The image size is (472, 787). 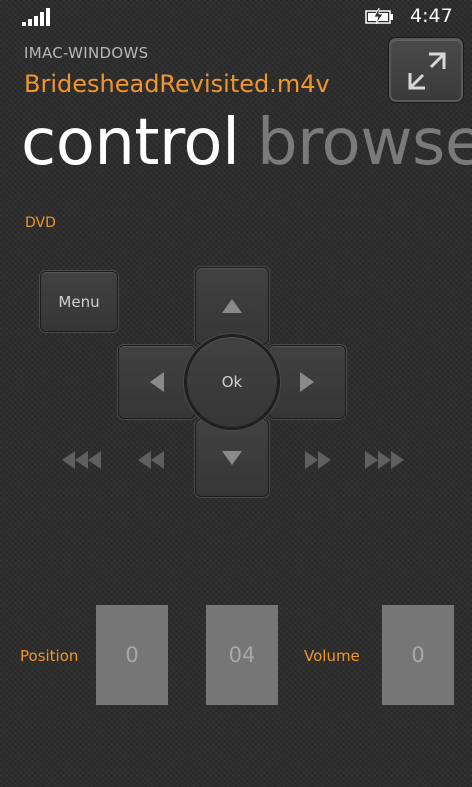 I want to click on expand-icon, so click(x=427, y=71).